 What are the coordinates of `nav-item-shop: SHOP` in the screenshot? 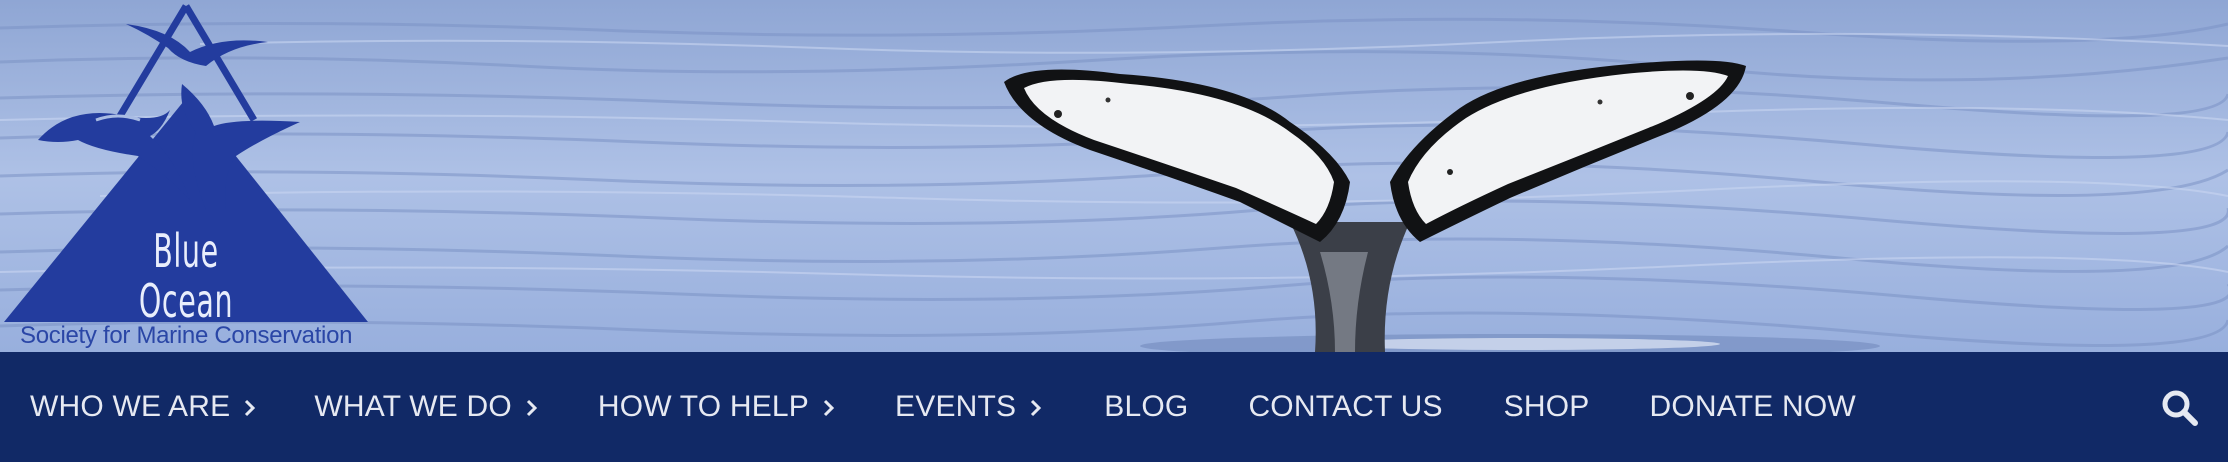 It's located at (1547, 407).